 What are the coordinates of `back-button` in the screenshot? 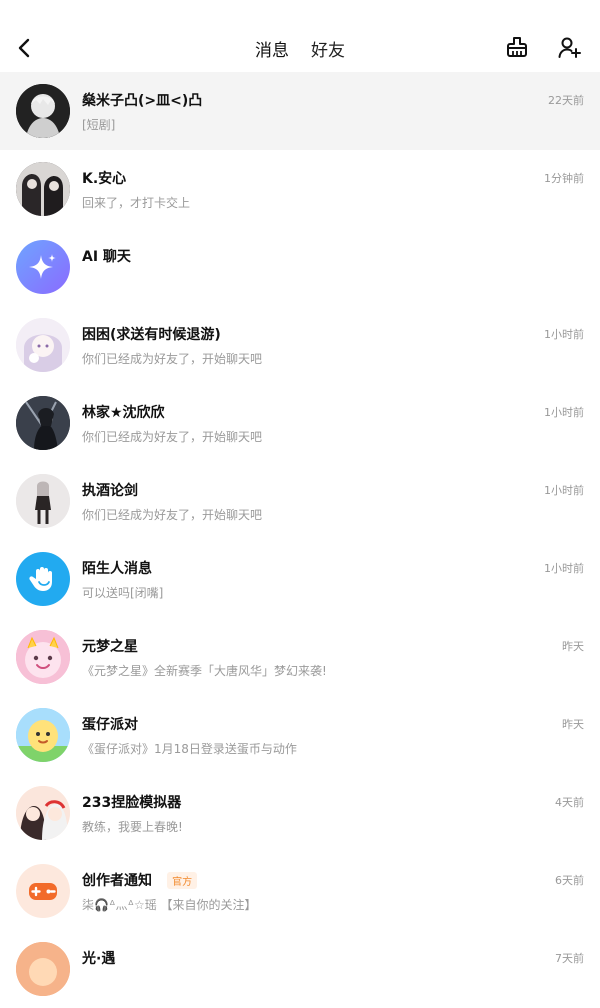 It's located at (24, 48).